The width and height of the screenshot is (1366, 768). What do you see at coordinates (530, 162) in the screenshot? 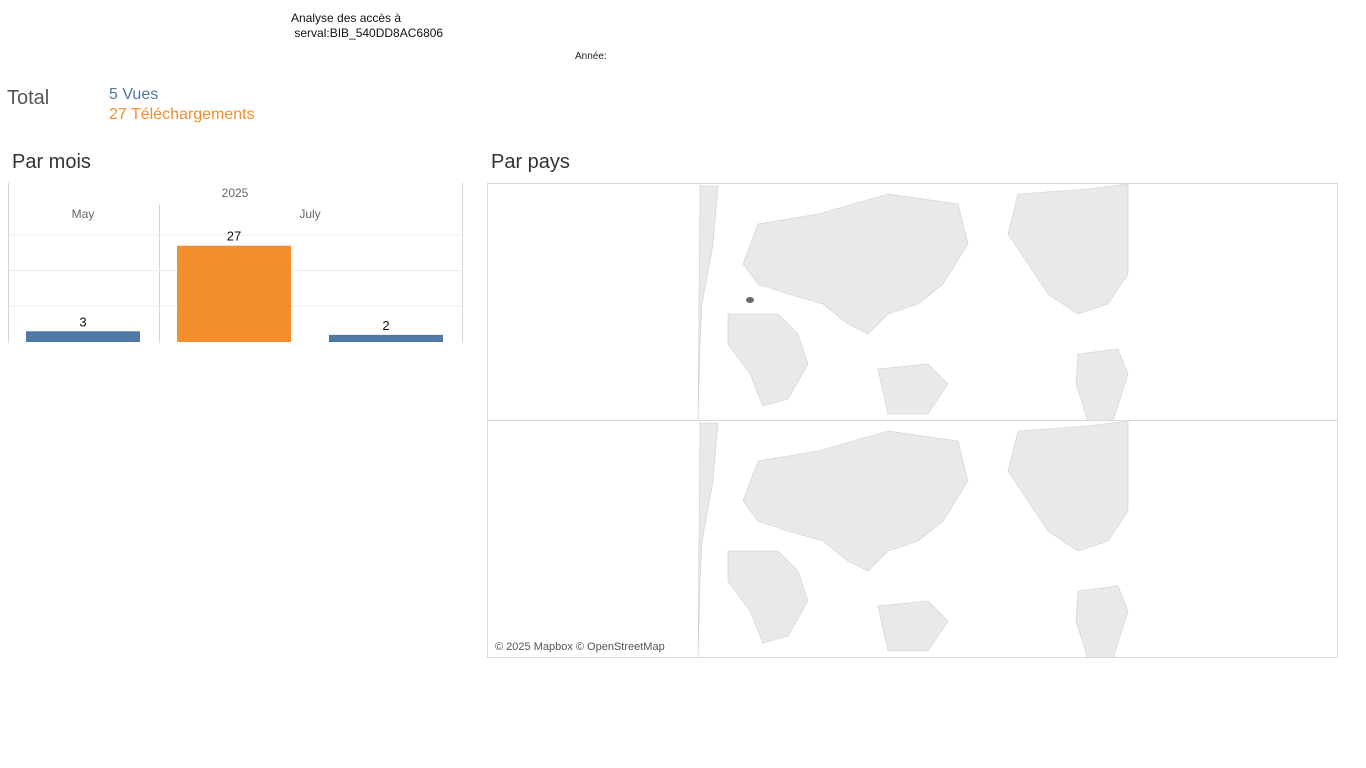
I see `section-title-by-country: Par pays` at bounding box center [530, 162].